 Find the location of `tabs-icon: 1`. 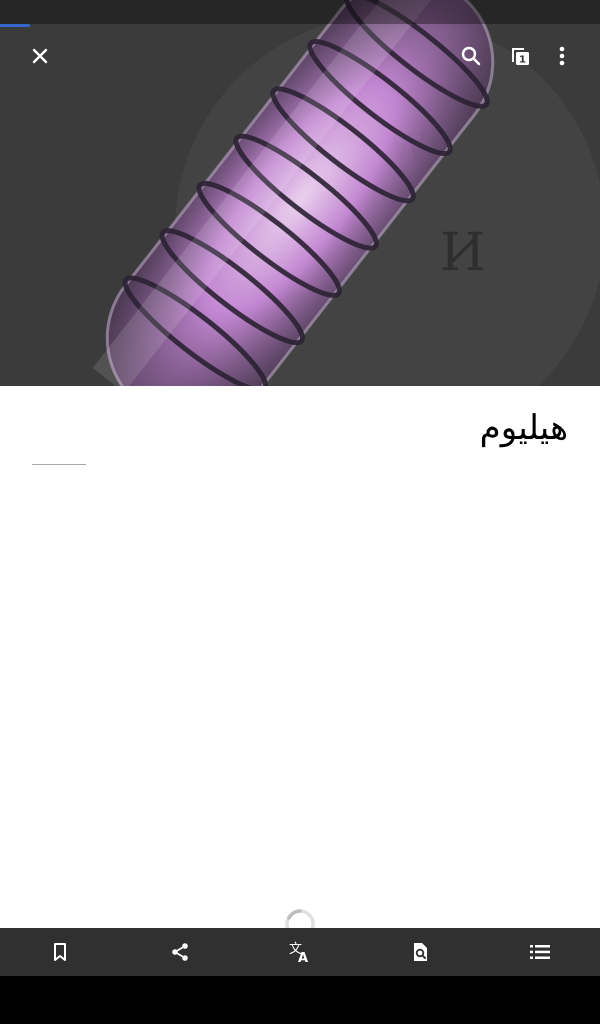

tabs-icon: 1 is located at coordinates (520, 57).